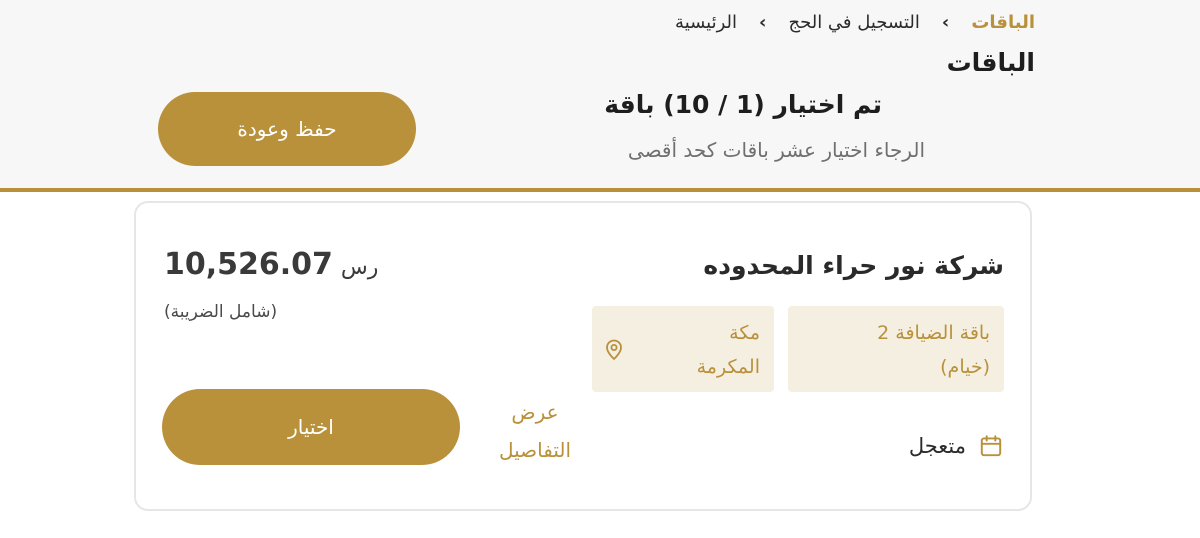 The width and height of the screenshot is (1200, 538). I want to click on selection-count-title: تم اختيار (1 / 10) باقة, so click(743, 104).